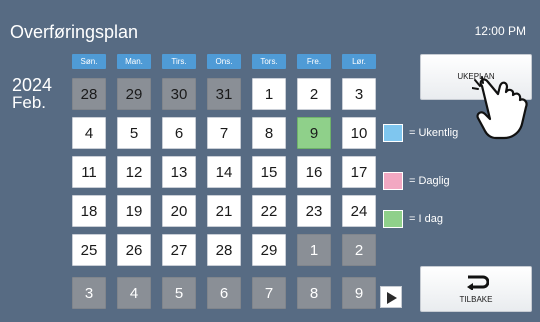 Image resolution: width=540 pixels, height=322 pixels. I want to click on weekday-sun: Søn., so click(89, 61).